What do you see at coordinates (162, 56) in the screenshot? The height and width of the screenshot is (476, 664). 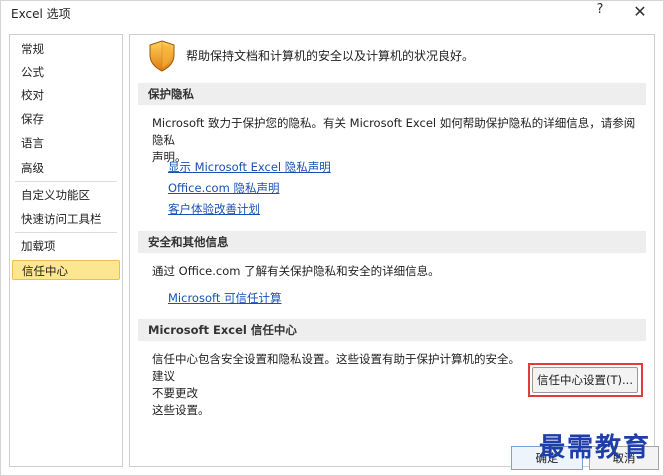 I see `shield-icon` at bounding box center [162, 56].